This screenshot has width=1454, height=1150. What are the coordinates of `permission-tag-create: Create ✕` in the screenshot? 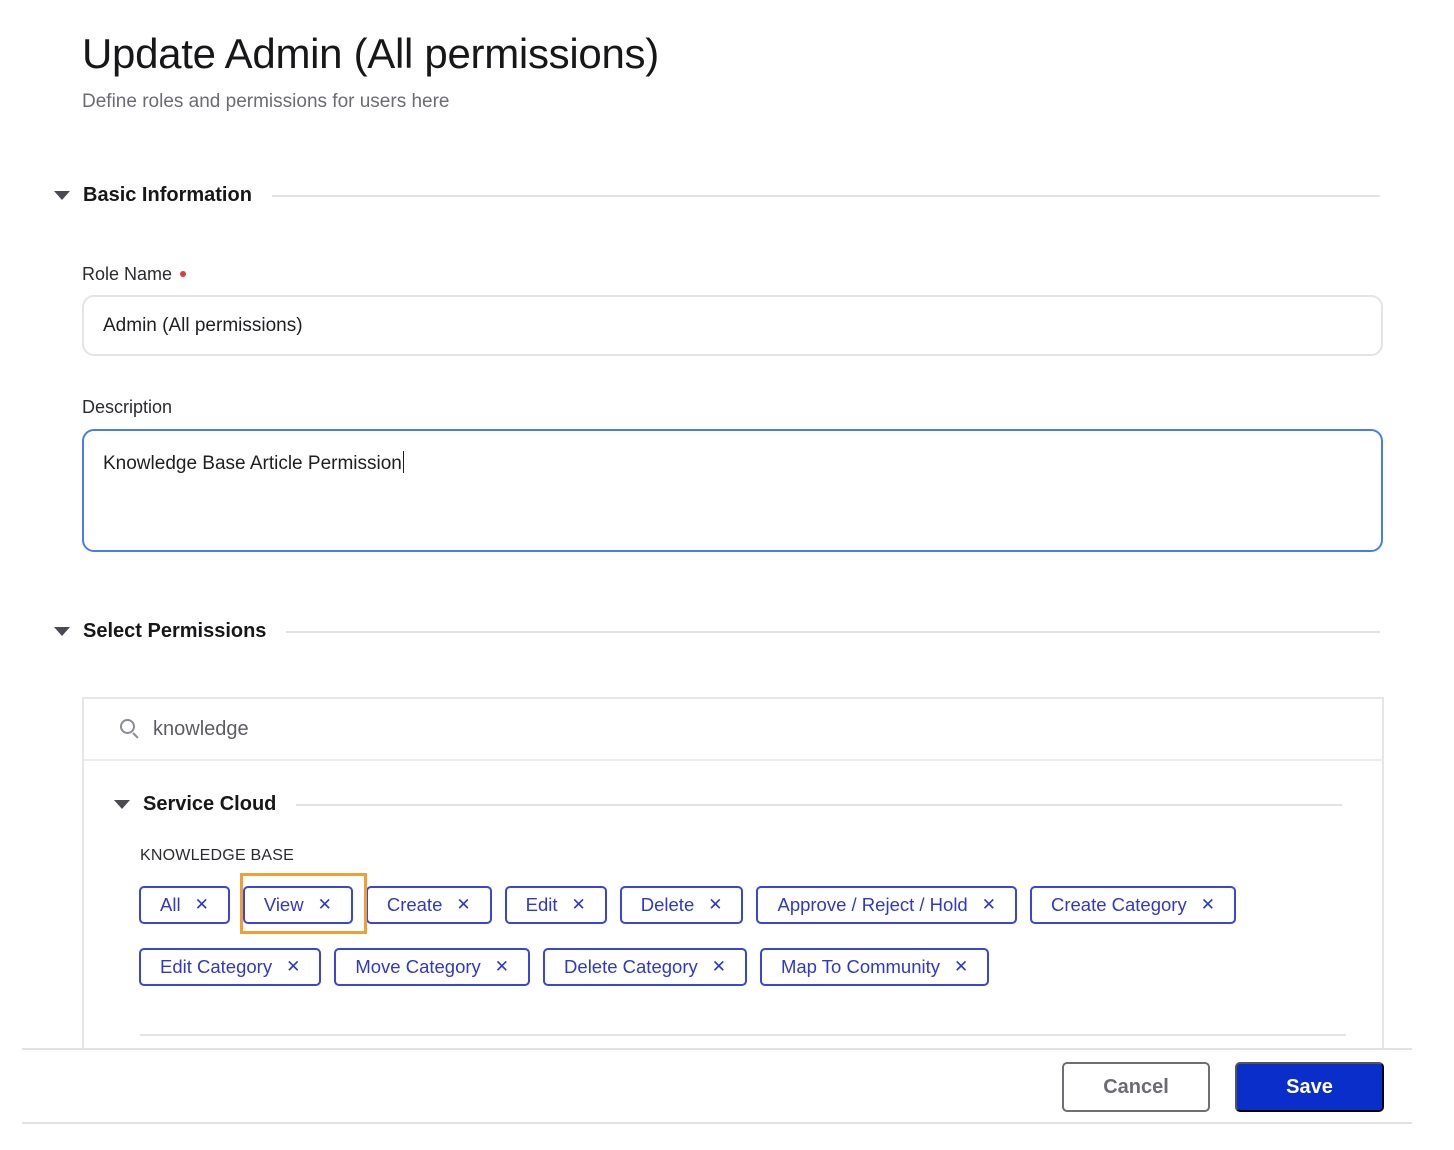 It's located at (428, 905).